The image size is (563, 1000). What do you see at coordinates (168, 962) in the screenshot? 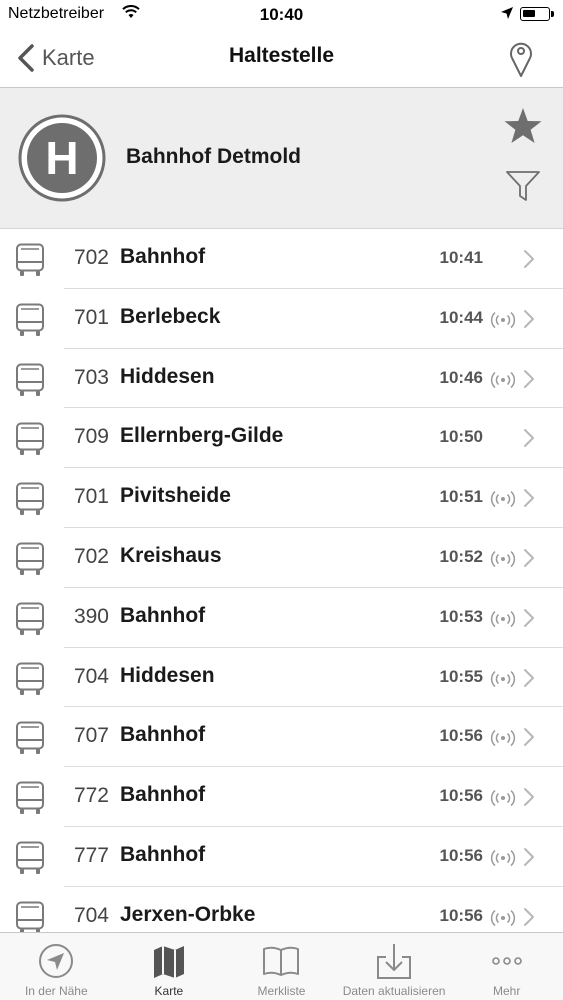
I see `map-icon` at bounding box center [168, 962].